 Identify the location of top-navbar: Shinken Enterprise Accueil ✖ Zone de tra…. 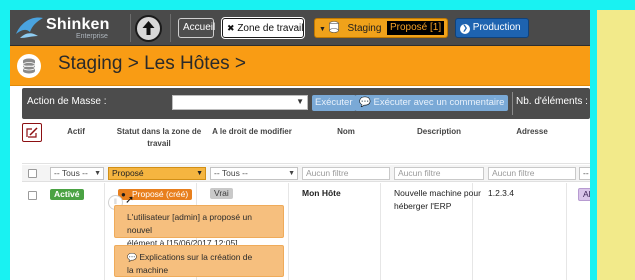
(300, 28).